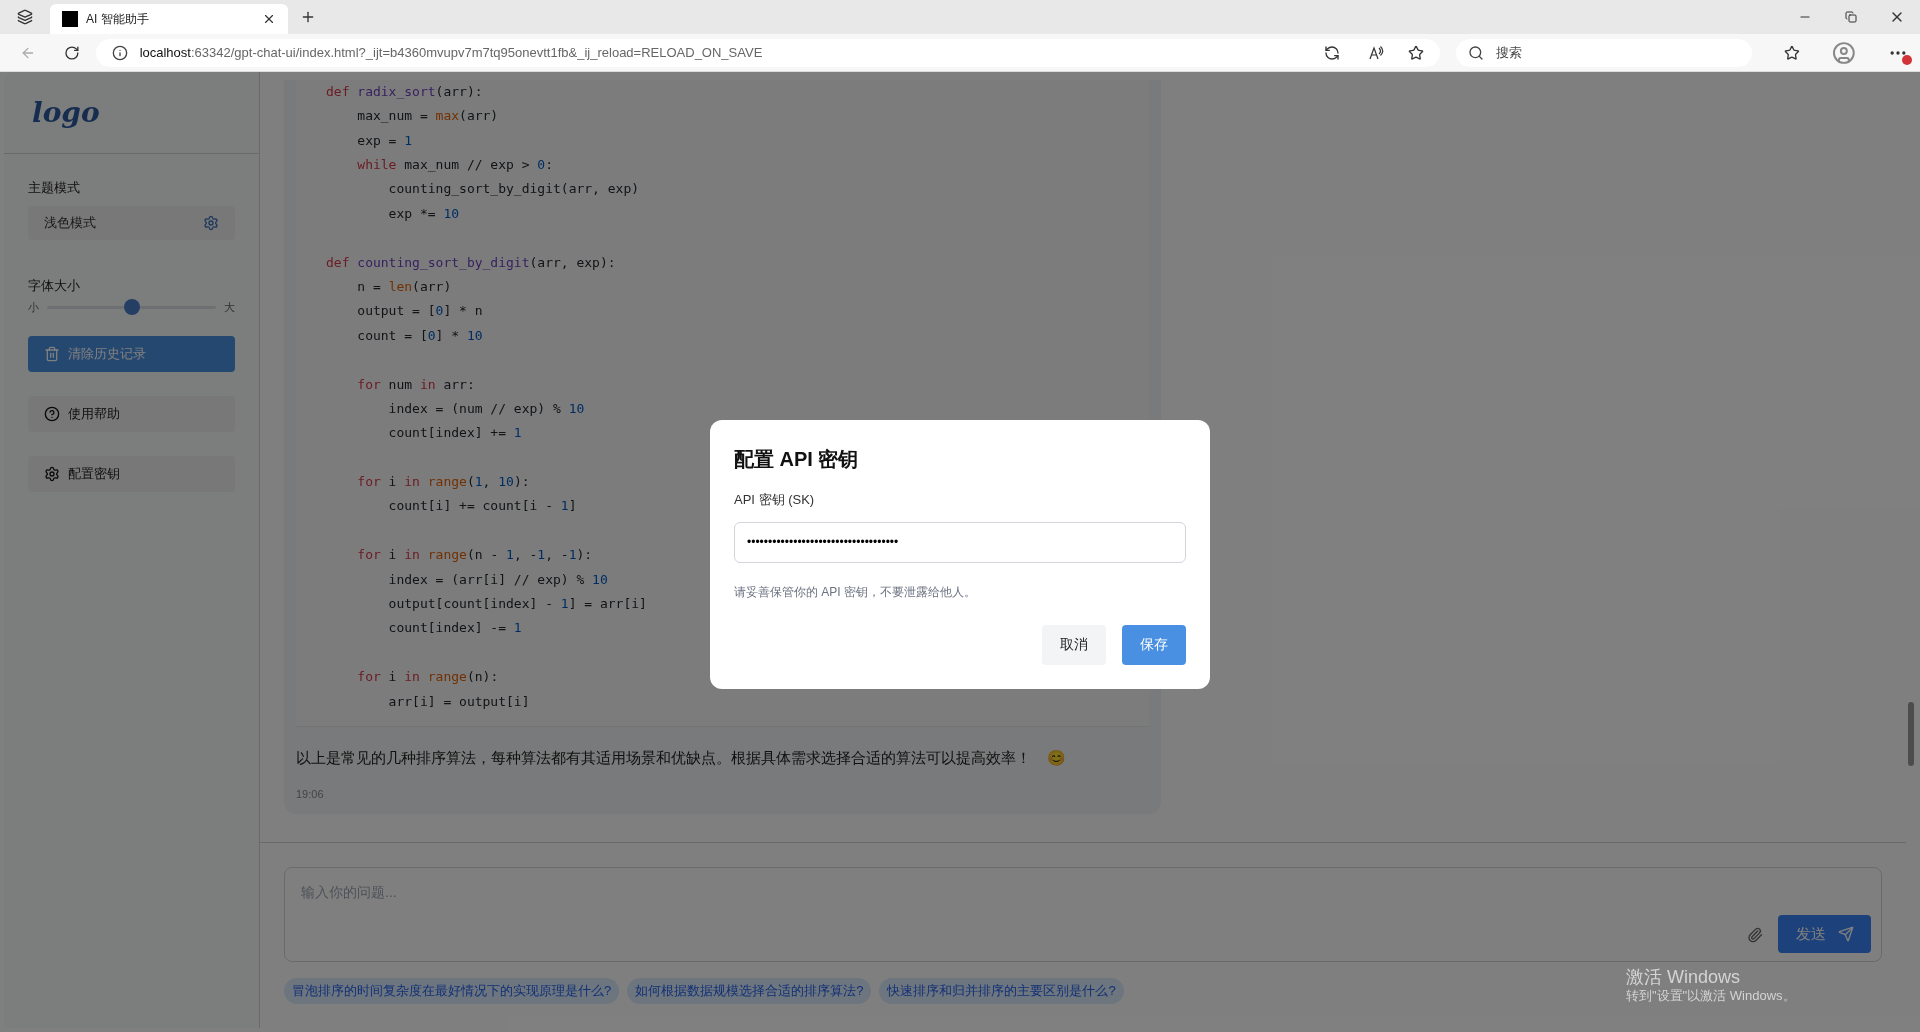 The image size is (1920, 1032). What do you see at coordinates (497, 579) in the screenshot?
I see `code-line: index = (arr[i] // exp) % 10` at bounding box center [497, 579].